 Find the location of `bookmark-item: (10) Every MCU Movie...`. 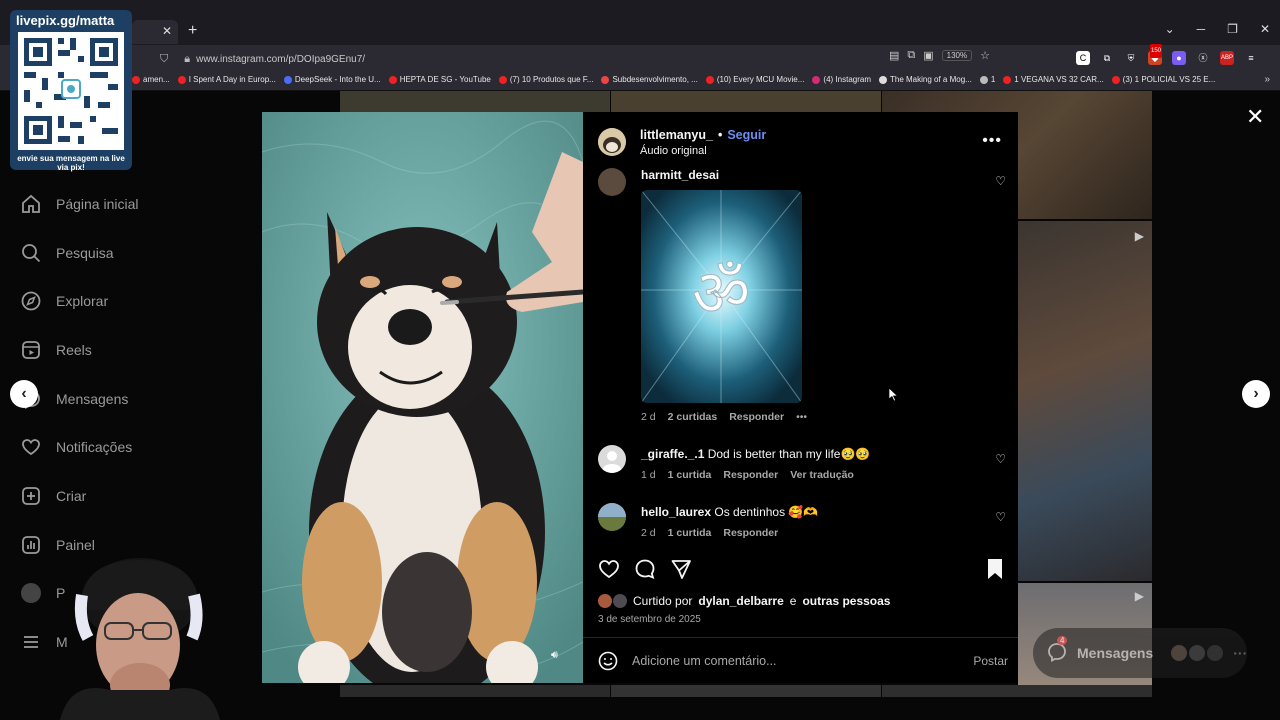

bookmark-item: (10) Every MCU Movie... is located at coordinates (755, 79).